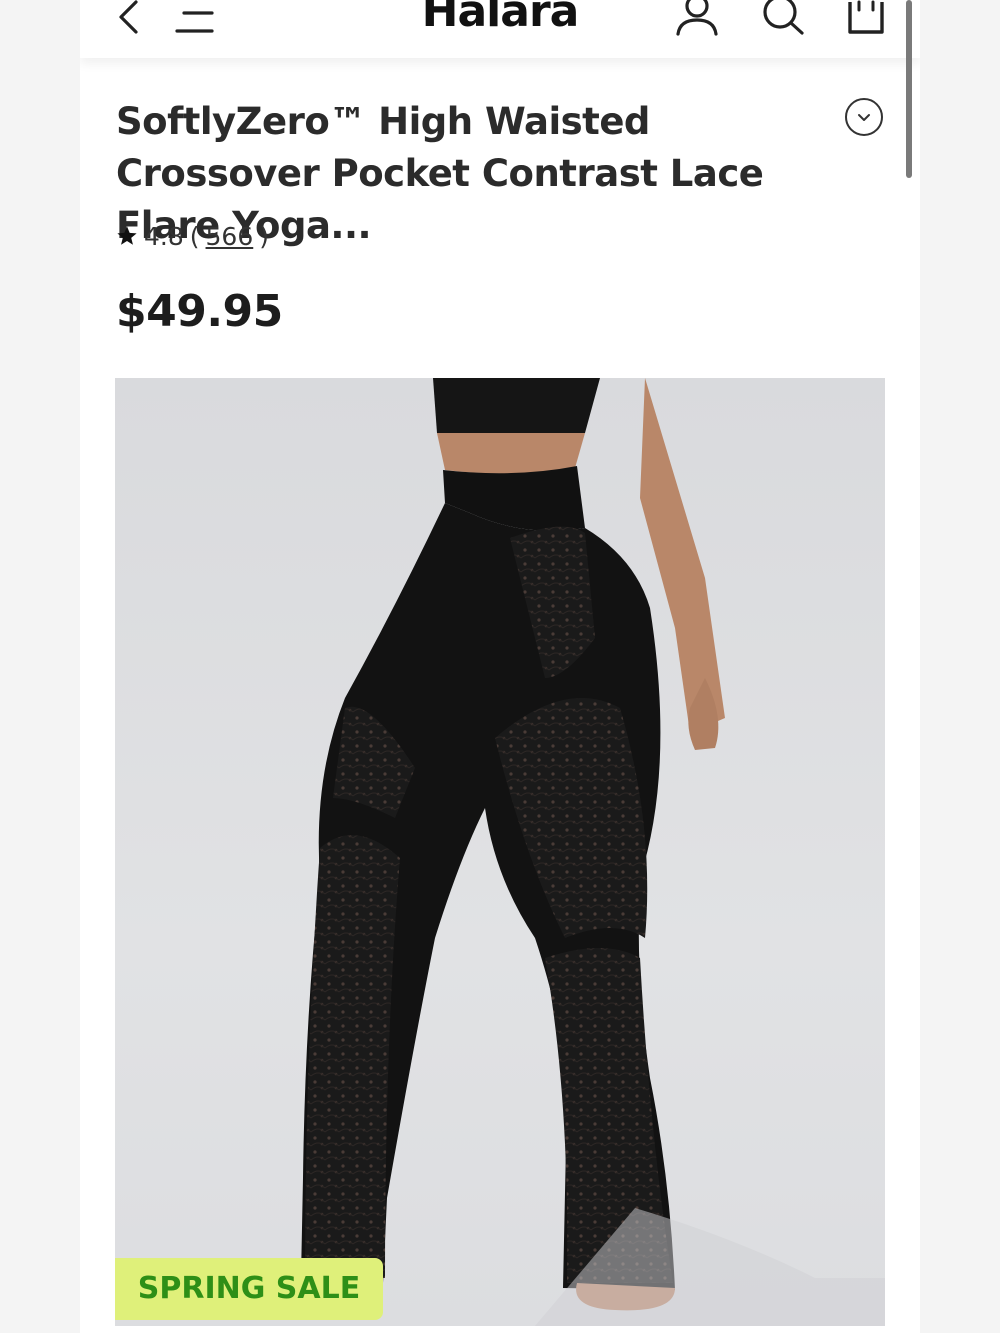 Image resolution: width=1000 pixels, height=1333 pixels. I want to click on account-icon, so click(697, 18).